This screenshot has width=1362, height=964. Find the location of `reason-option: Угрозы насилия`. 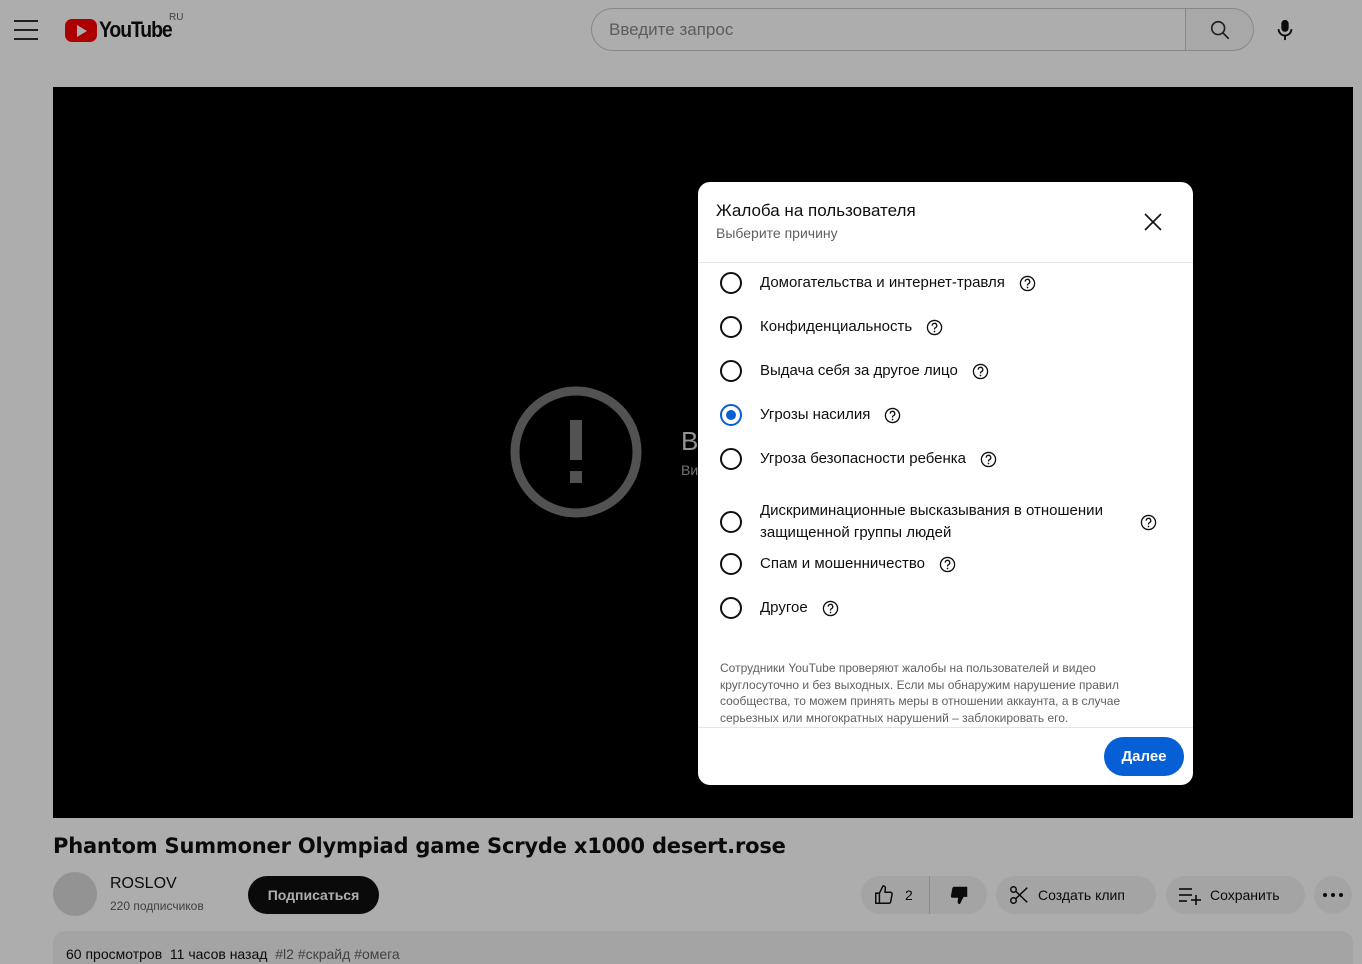

reason-option: Угрозы насилия is located at coordinates (810, 415).